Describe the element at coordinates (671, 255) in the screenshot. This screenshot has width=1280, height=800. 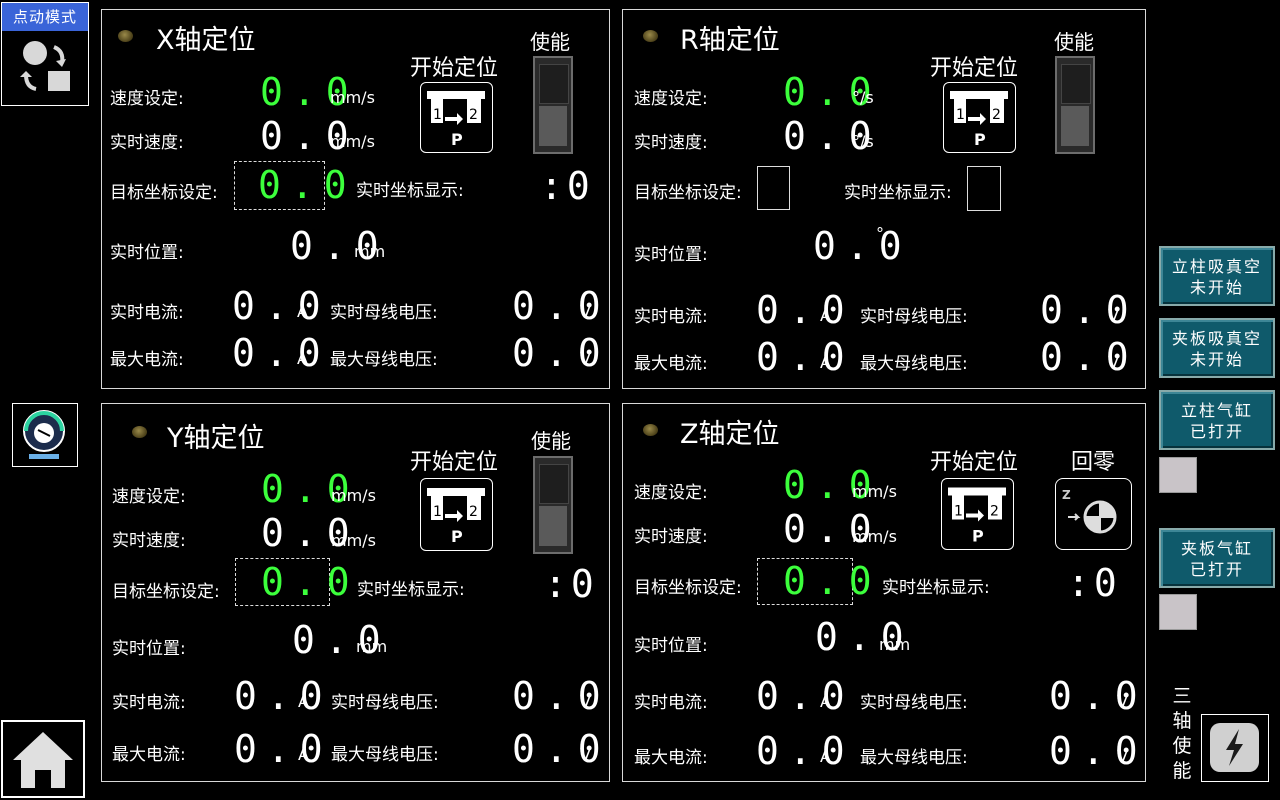
I see `r-real-pos-label: 实时位置:` at that location.